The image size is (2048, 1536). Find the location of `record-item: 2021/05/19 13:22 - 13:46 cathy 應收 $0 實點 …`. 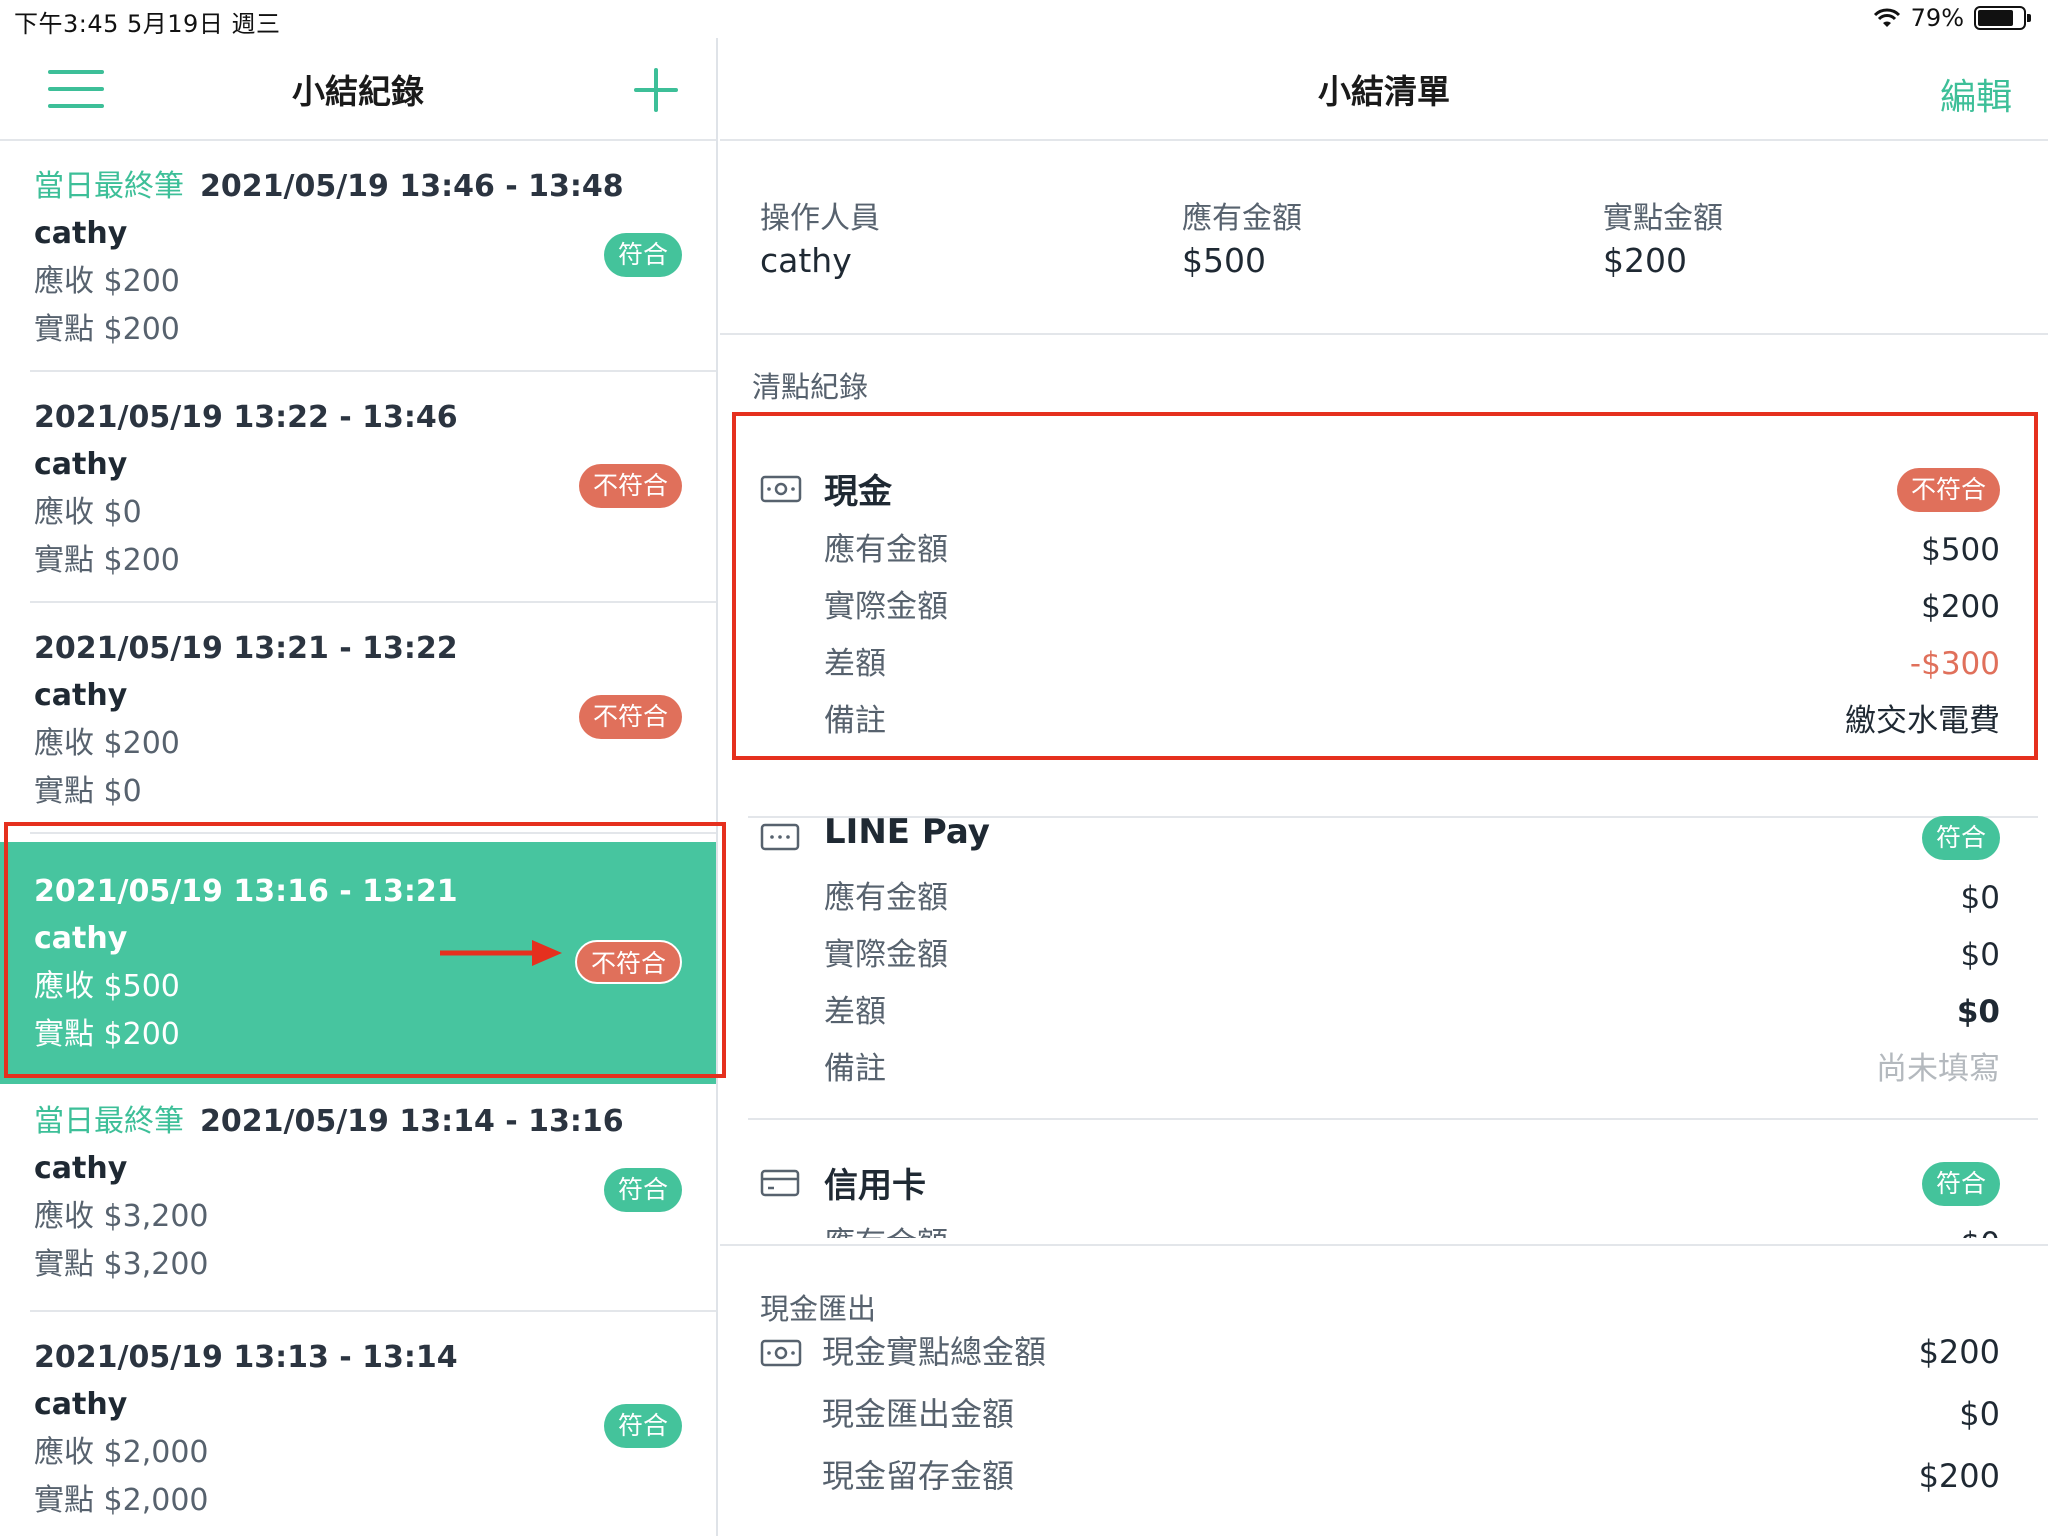

record-item: 2021/05/19 13:22 - 13:46 cathy 應收 $0 實點 … is located at coordinates (373, 487).